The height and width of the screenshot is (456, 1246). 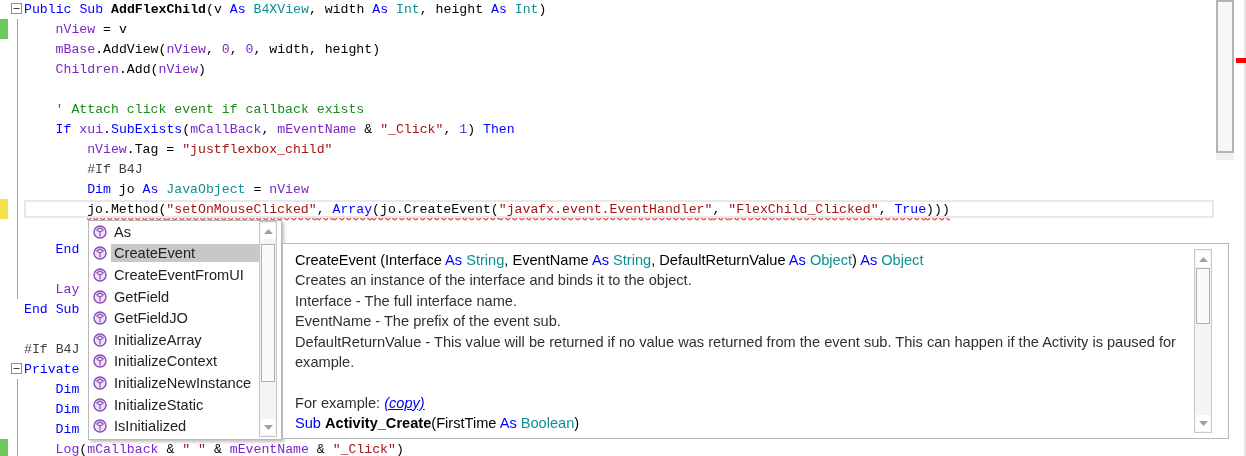 What do you see at coordinates (609, 260) in the screenshot?
I see `method-signature: CreateEvent (Interface As String, EventName As String, DefaultReturnValue As Object) As Object` at bounding box center [609, 260].